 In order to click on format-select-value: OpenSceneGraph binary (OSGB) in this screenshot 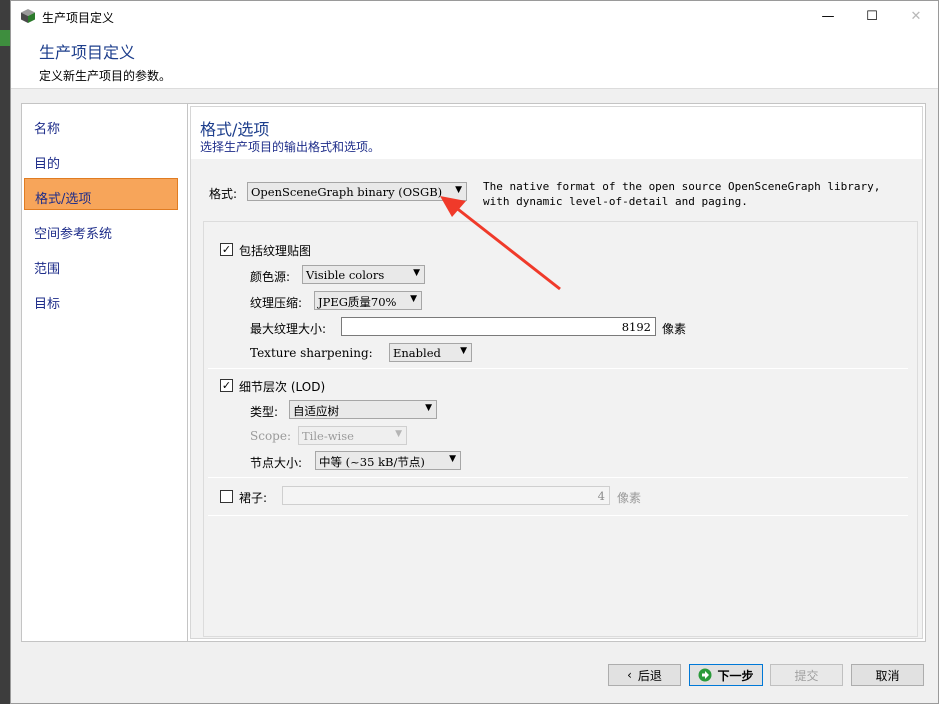, I will do `click(347, 192)`.